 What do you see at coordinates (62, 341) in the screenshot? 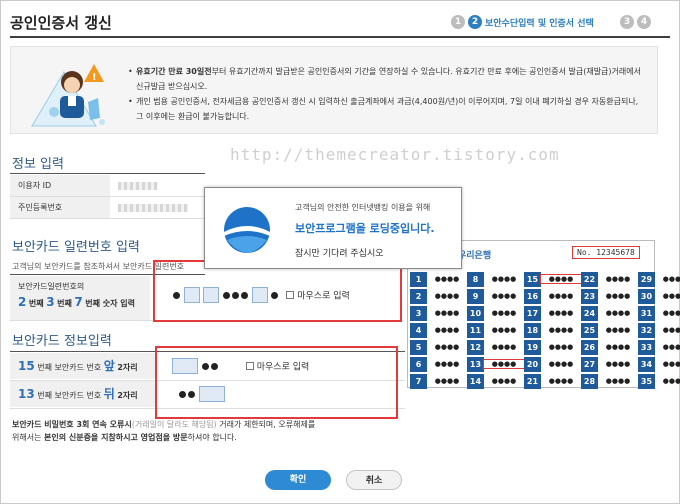
I see `cardinfo-section-title: 보안카드 정보입력` at bounding box center [62, 341].